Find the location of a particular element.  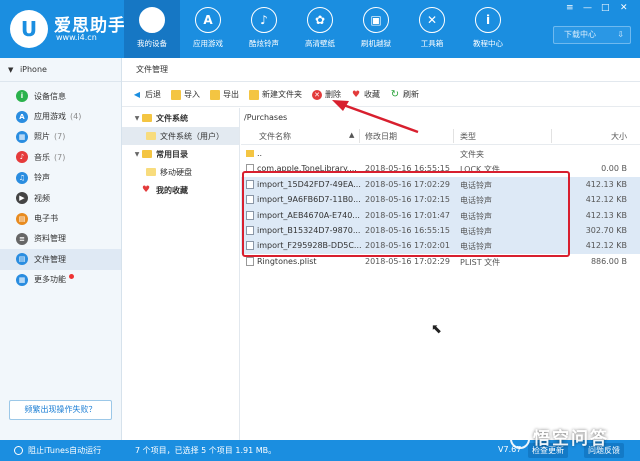

sidebar-item-label: 资料管理 is located at coordinates (50, 239).